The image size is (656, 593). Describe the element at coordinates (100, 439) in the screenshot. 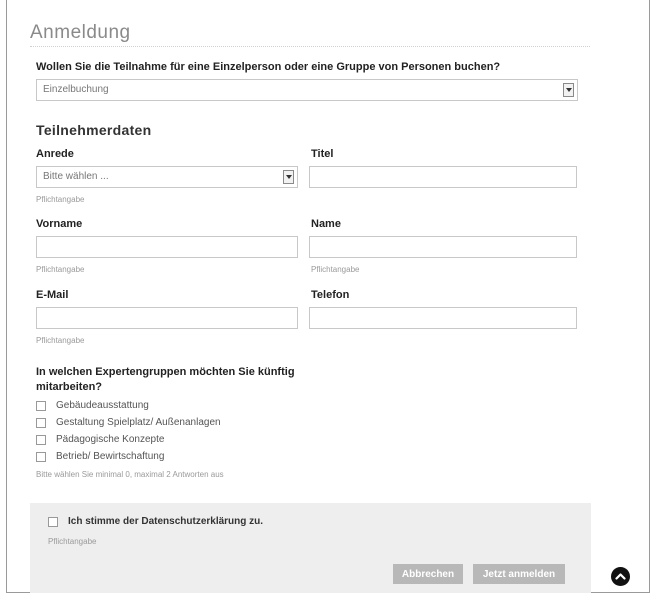

I see `checkbox-option-pedagogy: Pädagogische Konzepte` at that location.